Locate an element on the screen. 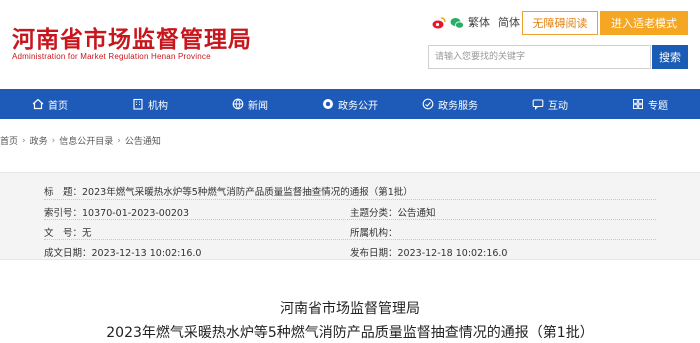  info-category-value: 公告通知 is located at coordinates (416, 213).